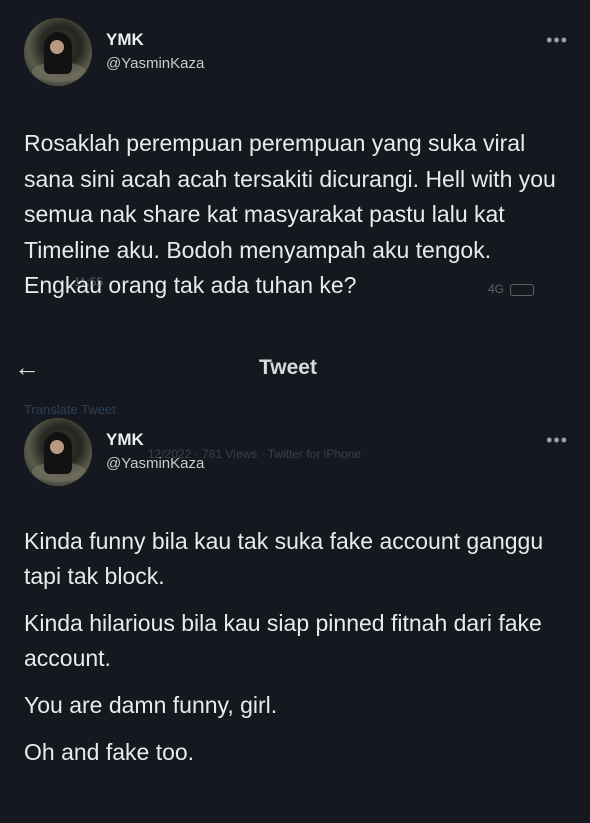 The width and height of the screenshot is (590, 823). I want to click on network-label: 4G, so click(496, 289).